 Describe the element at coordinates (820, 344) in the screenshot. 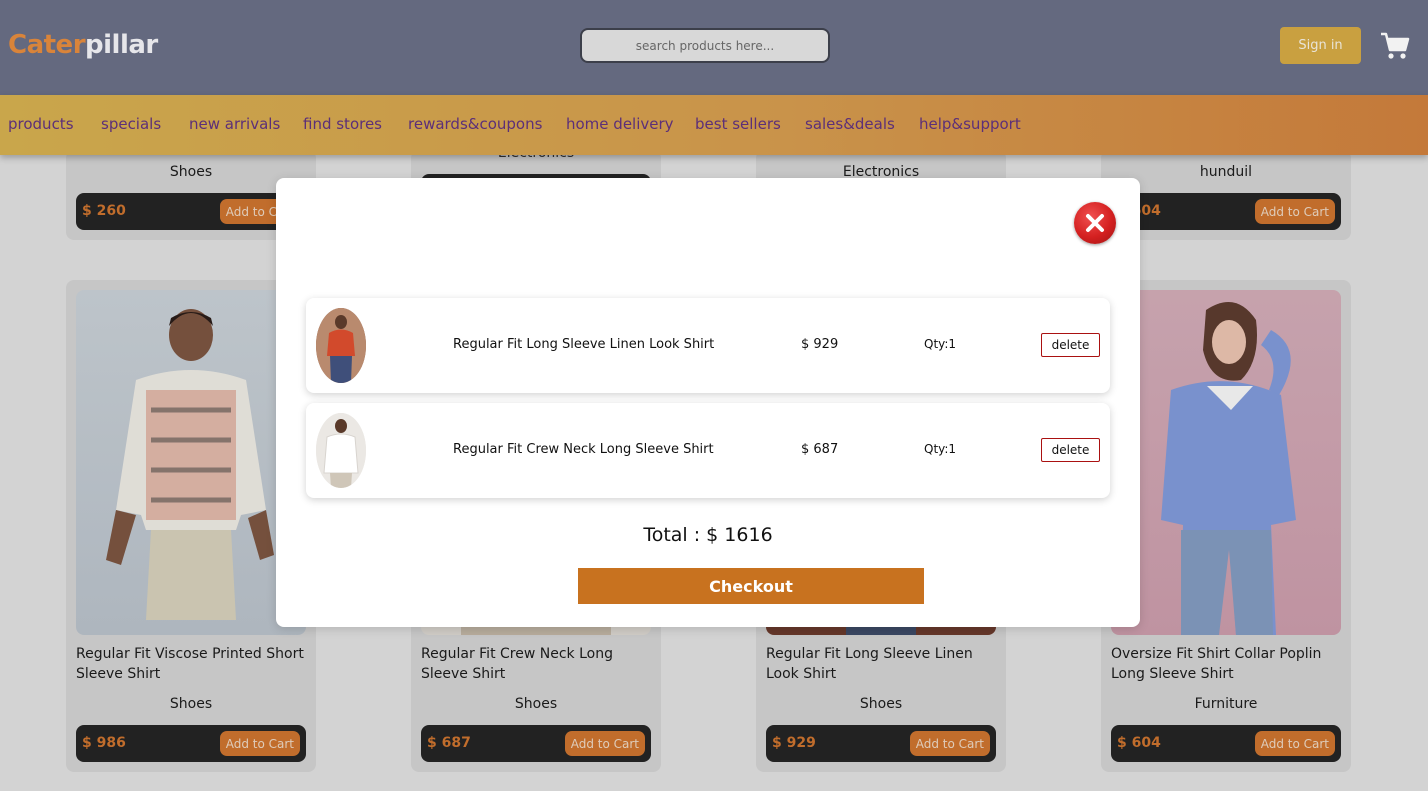

I see `cart-item-price: $ 929` at that location.